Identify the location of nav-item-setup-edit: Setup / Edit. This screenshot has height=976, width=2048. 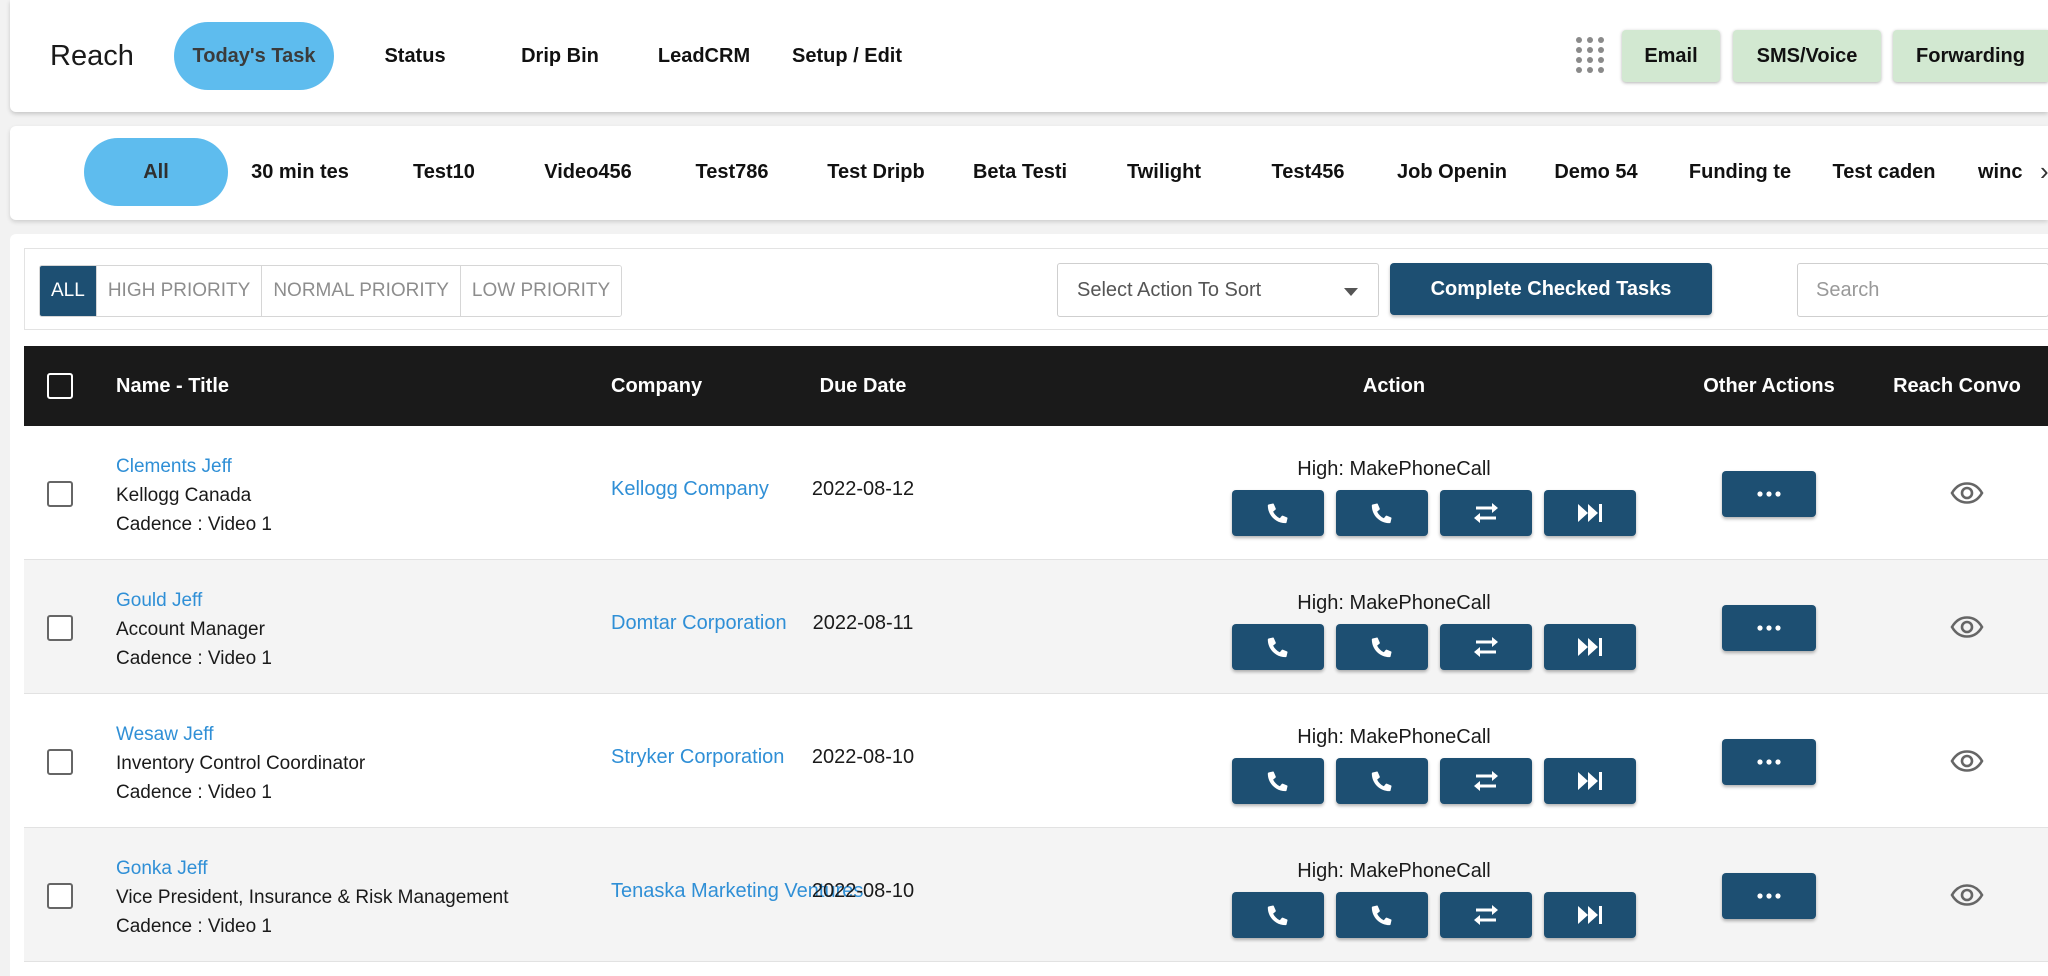
(847, 56).